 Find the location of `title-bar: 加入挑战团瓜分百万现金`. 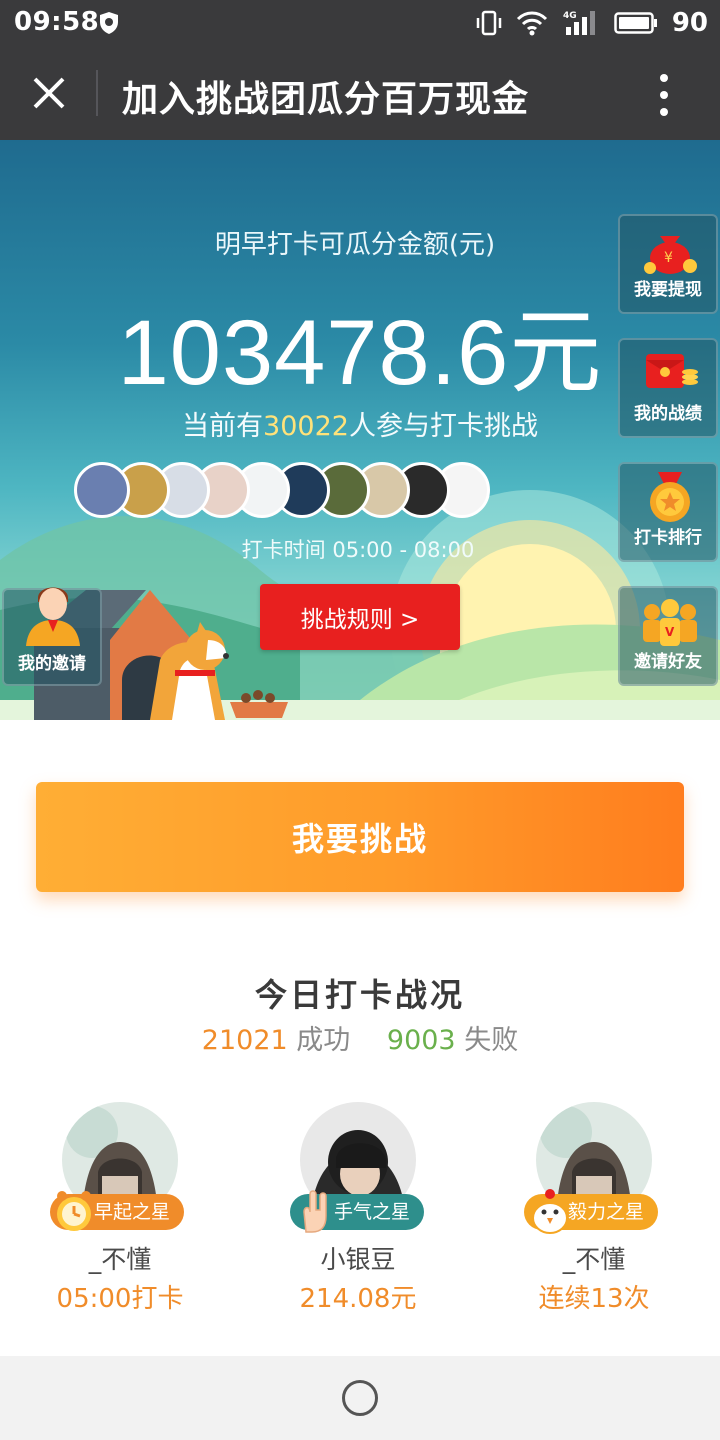

title-bar: 加入挑战团瓜分百万现金 is located at coordinates (360, 93).